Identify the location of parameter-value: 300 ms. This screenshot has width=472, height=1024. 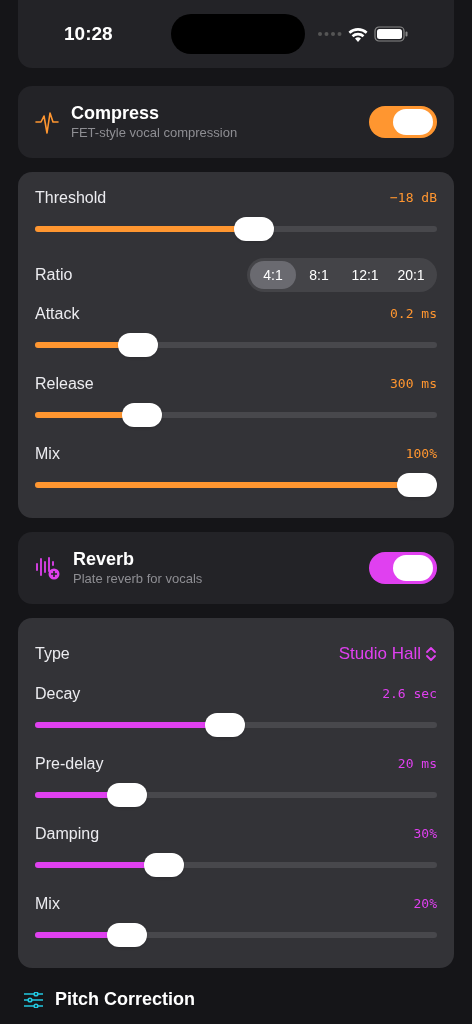
(413, 384).